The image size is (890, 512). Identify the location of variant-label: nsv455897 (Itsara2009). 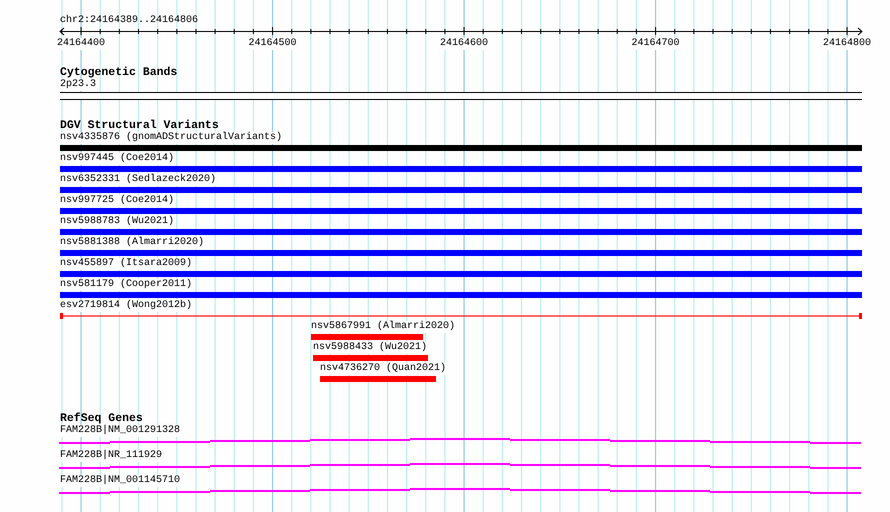
(126, 264).